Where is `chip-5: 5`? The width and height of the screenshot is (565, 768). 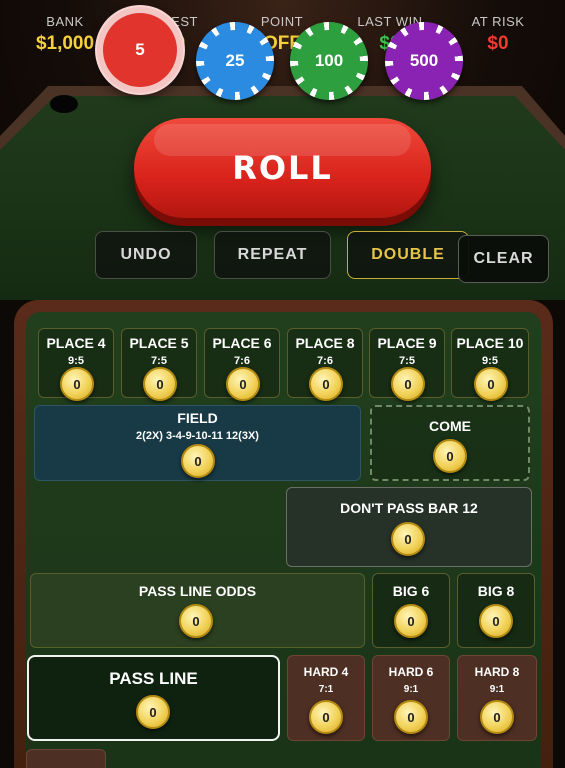
chip-5: 5 is located at coordinates (140, 50).